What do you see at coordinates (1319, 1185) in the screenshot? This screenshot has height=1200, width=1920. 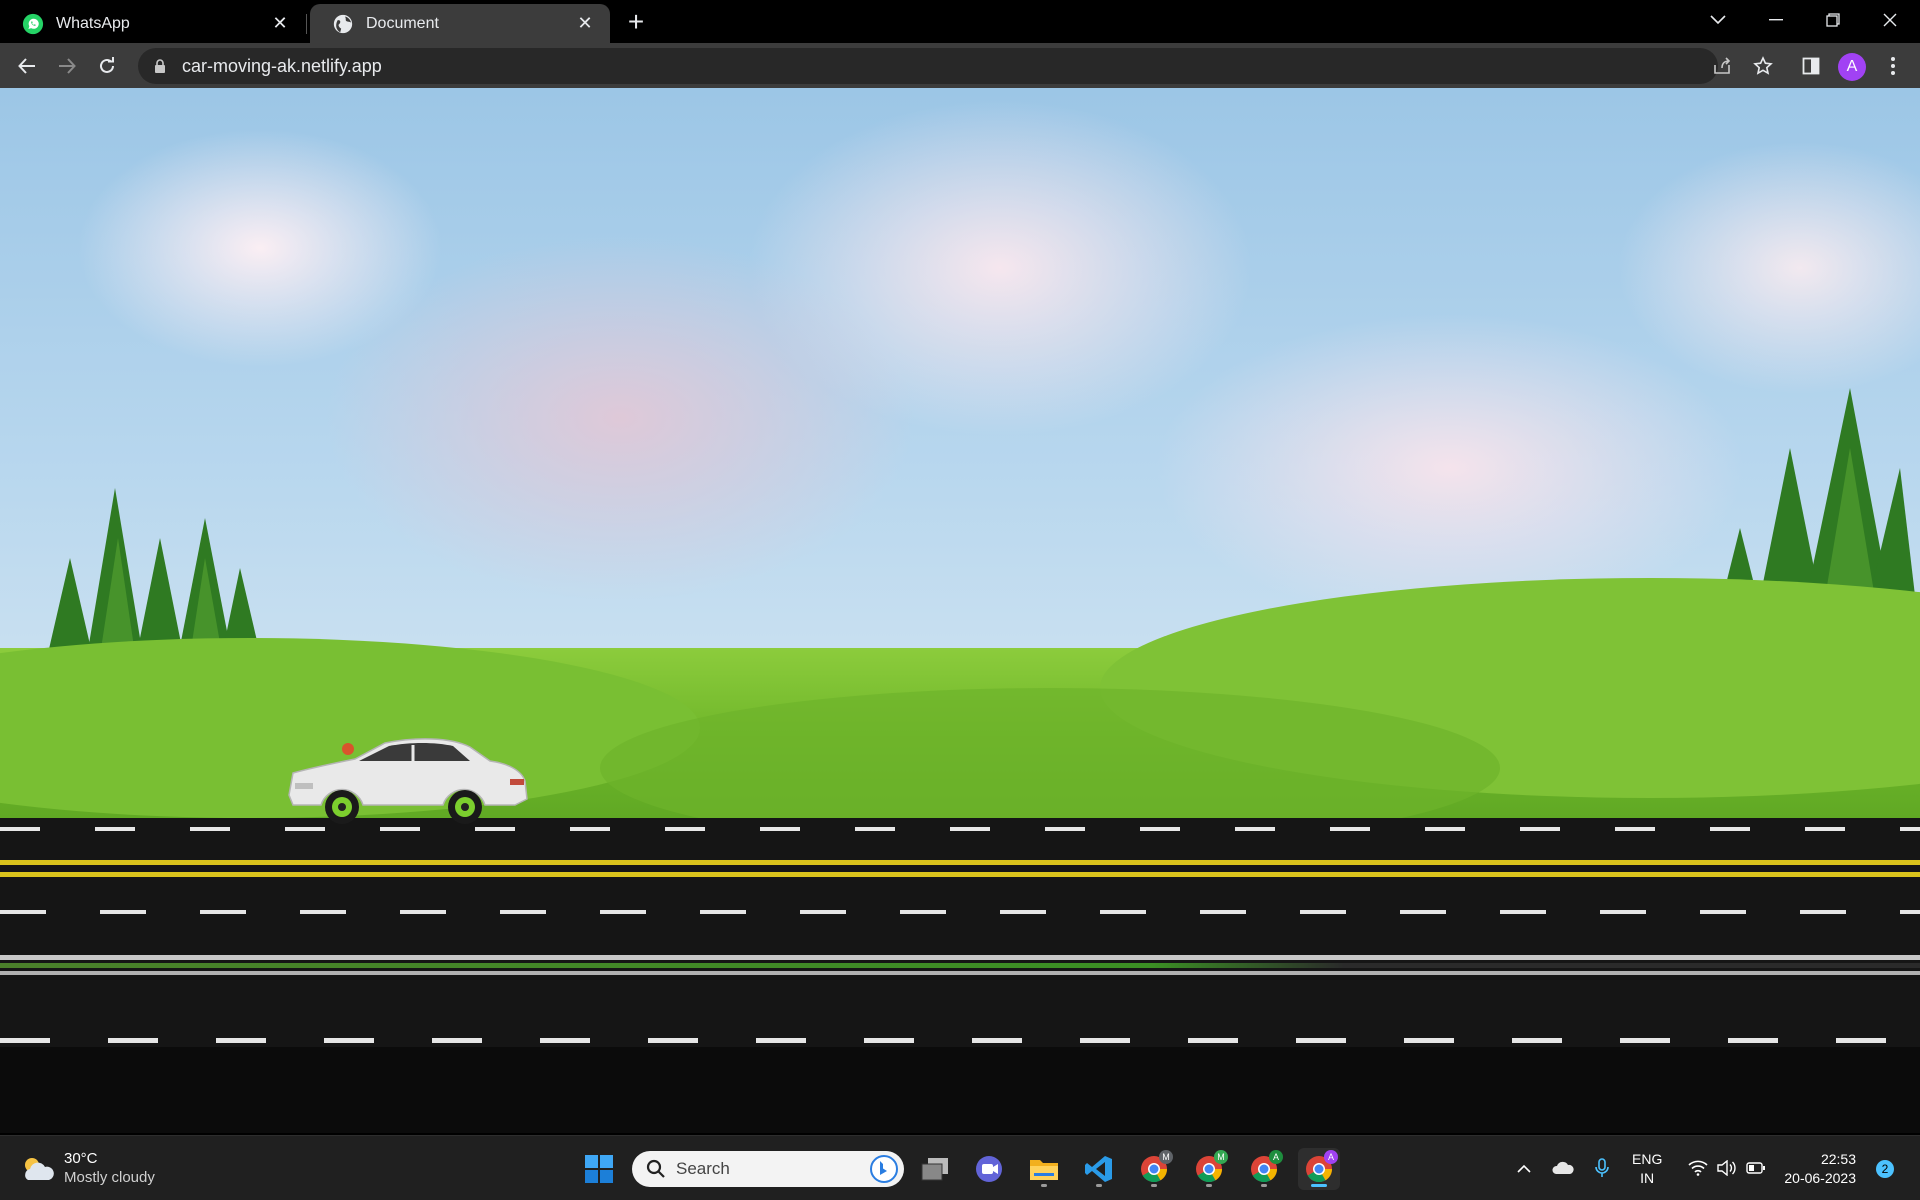 I see `active-indicator` at bounding box center [1319, 1185].